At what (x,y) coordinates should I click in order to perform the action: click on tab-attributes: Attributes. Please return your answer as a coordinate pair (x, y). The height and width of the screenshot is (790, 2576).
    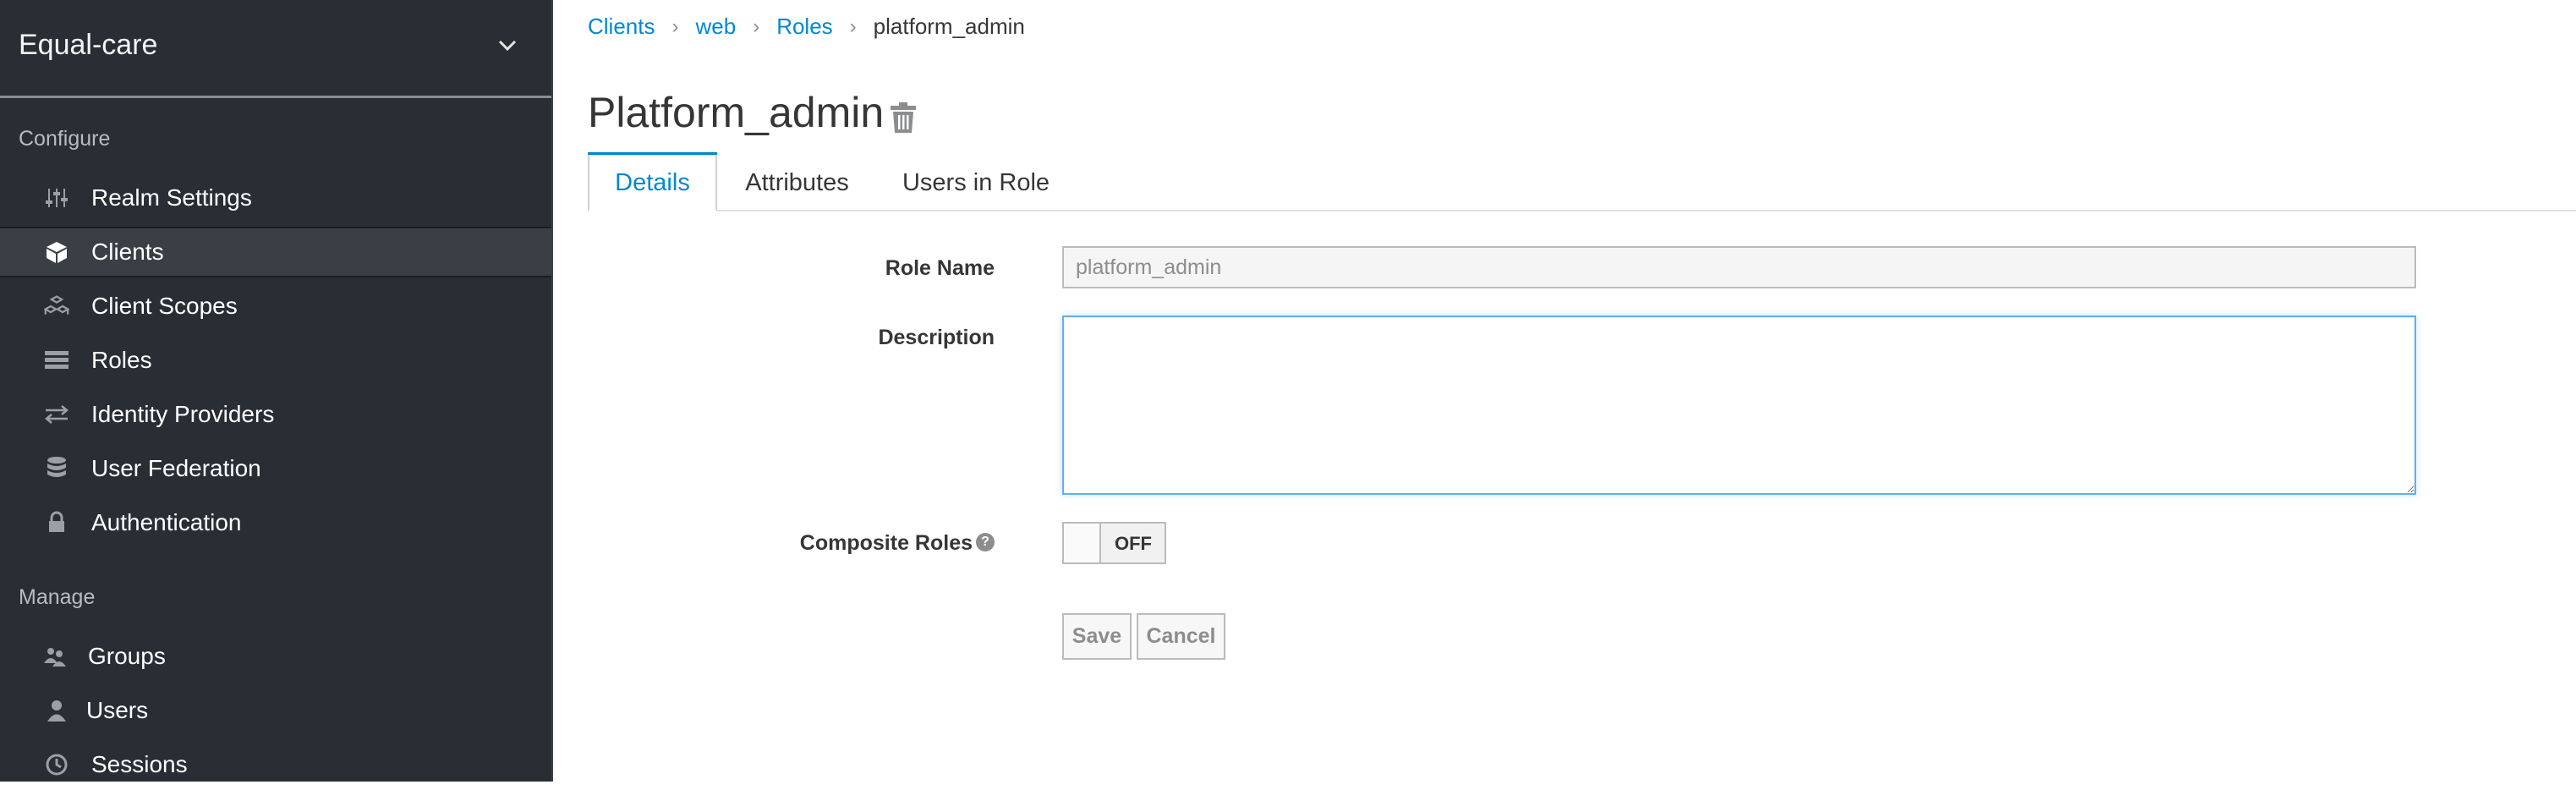
    Looking at the image, I should click on (797, 182).